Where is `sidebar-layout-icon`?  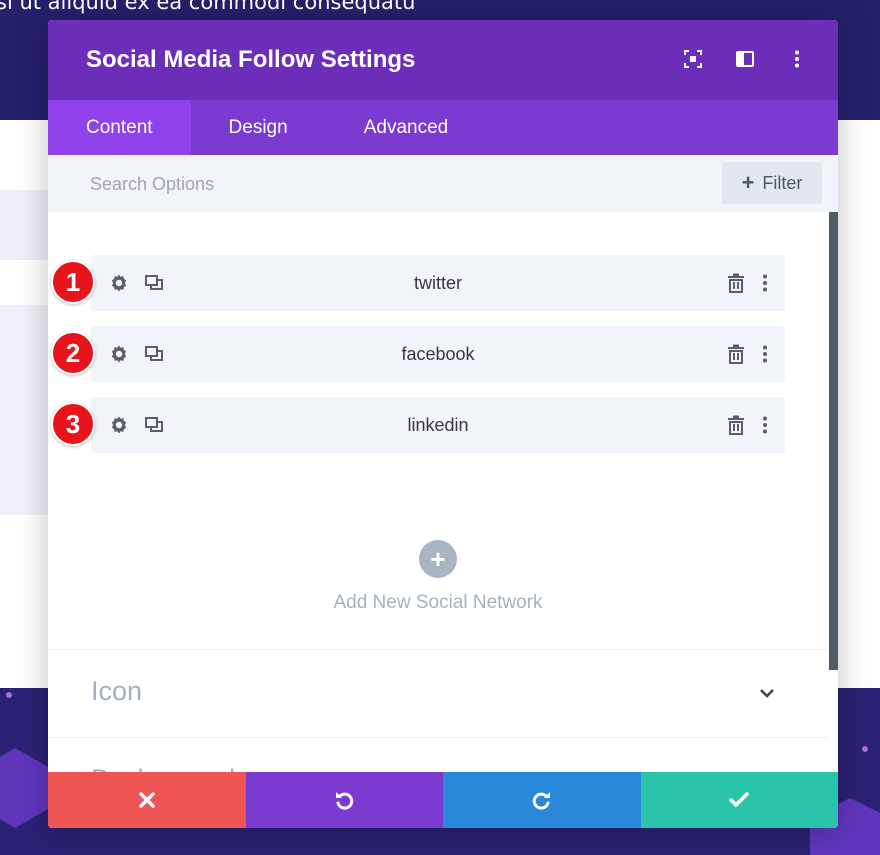
sidebar-layout-icon is located at coordinates (745, 59).